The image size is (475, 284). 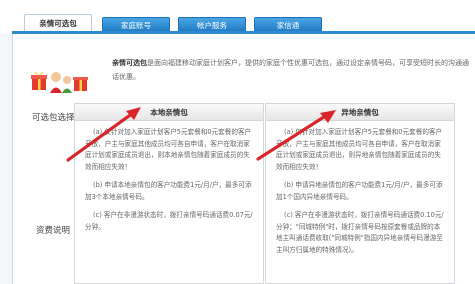 What do you see at coordinates (129, 63) in the screenshot?
I see `intro-lead: 亲情可选包` at bounding box center [129, 63].